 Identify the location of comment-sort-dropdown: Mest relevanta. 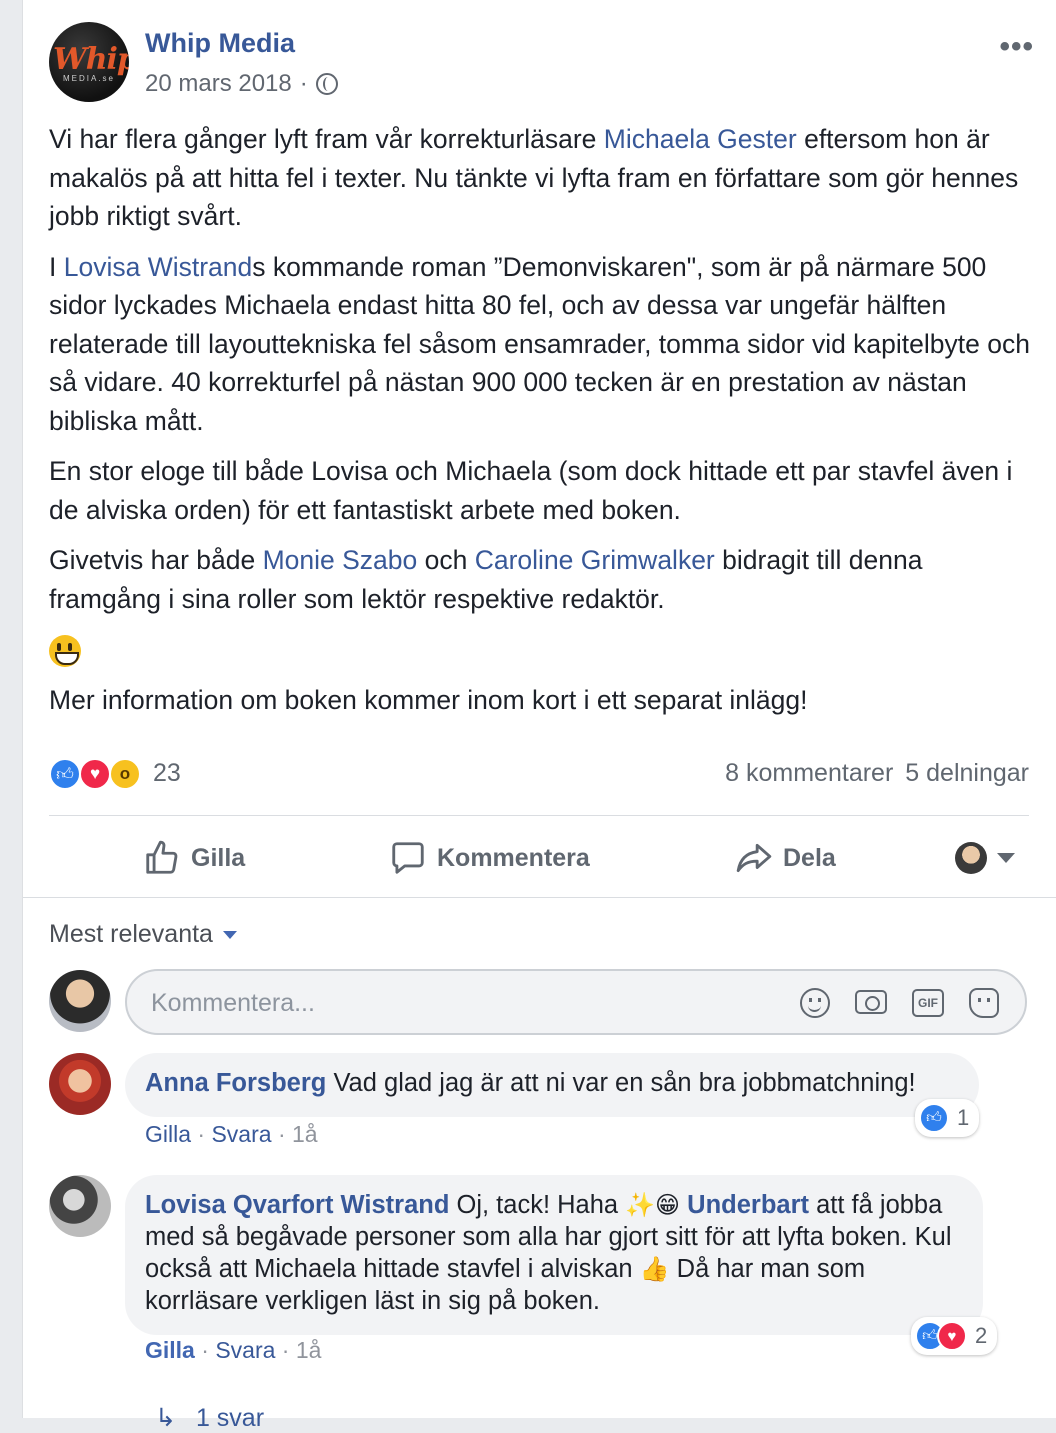
(143, 934).